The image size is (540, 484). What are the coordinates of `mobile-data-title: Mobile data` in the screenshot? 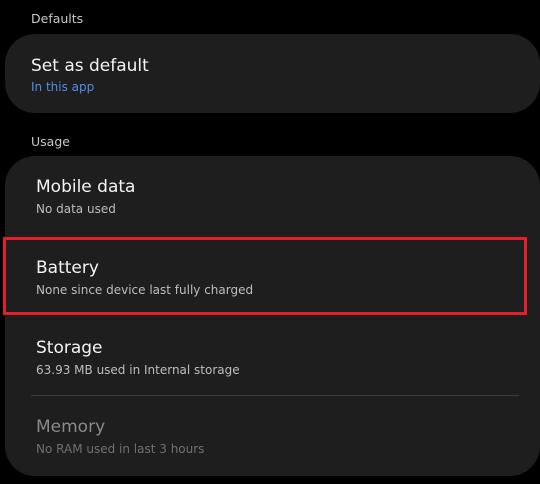 It's located at (86, 187).